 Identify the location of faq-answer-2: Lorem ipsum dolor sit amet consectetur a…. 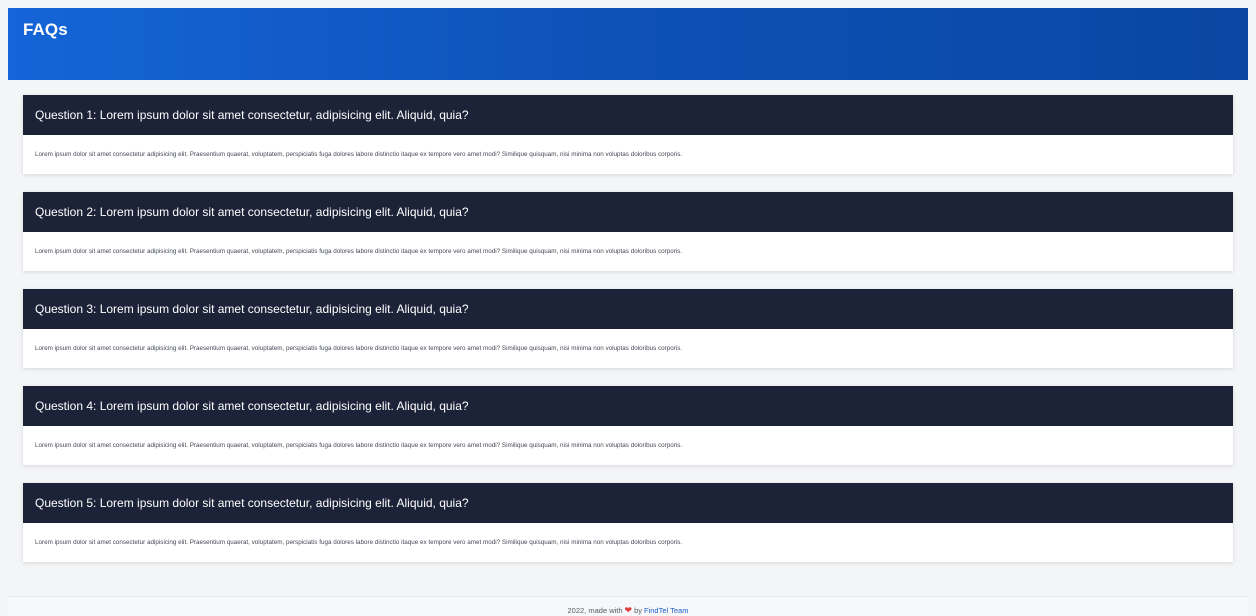
(359, 251).